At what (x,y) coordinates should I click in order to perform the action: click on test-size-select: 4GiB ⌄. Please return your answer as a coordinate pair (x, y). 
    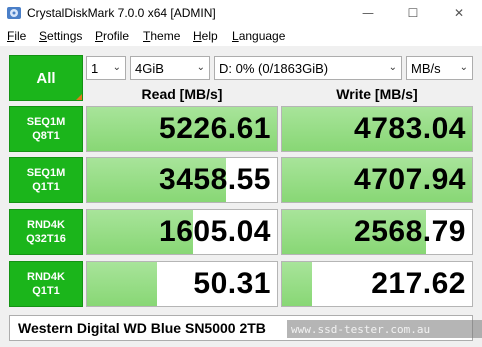
    Looking at the image, I should click on (170, 68).